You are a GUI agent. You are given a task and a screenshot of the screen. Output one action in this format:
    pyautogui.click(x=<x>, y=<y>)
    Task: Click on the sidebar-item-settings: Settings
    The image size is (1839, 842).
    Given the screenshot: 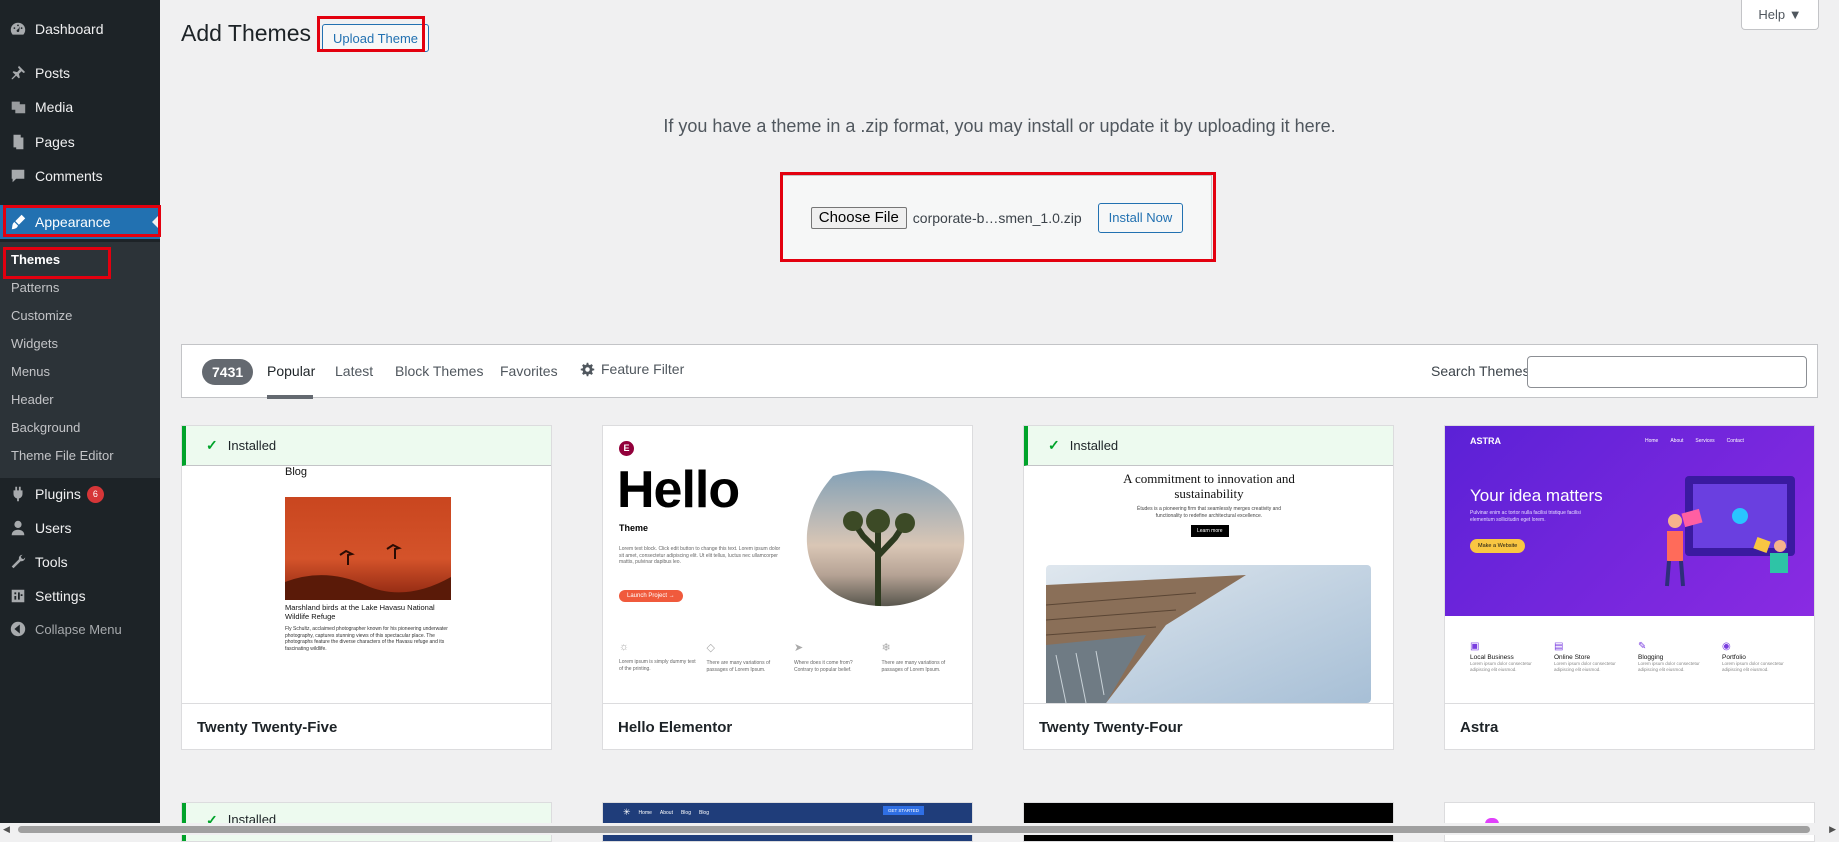 What is the action you would take?
    pyautogui.click(x=80, y=596)
    